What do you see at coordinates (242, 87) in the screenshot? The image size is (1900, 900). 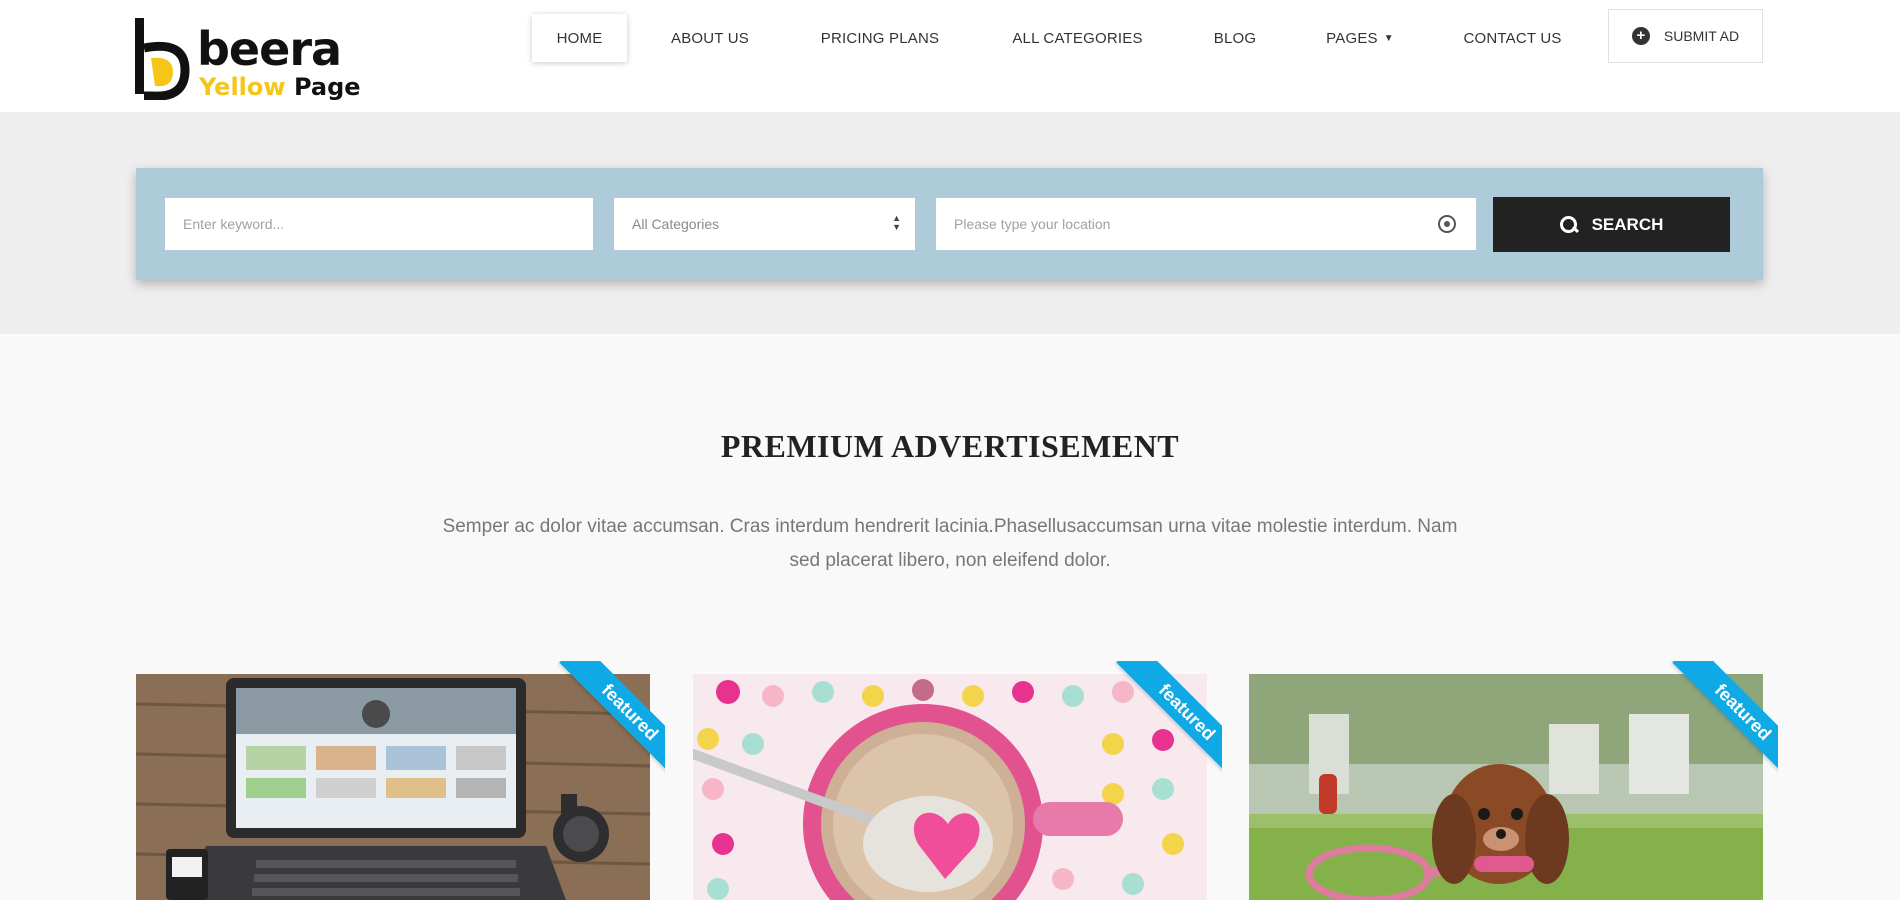 I see `logo-tagline-yellow: Yellow` at bounding box center [242, 87].